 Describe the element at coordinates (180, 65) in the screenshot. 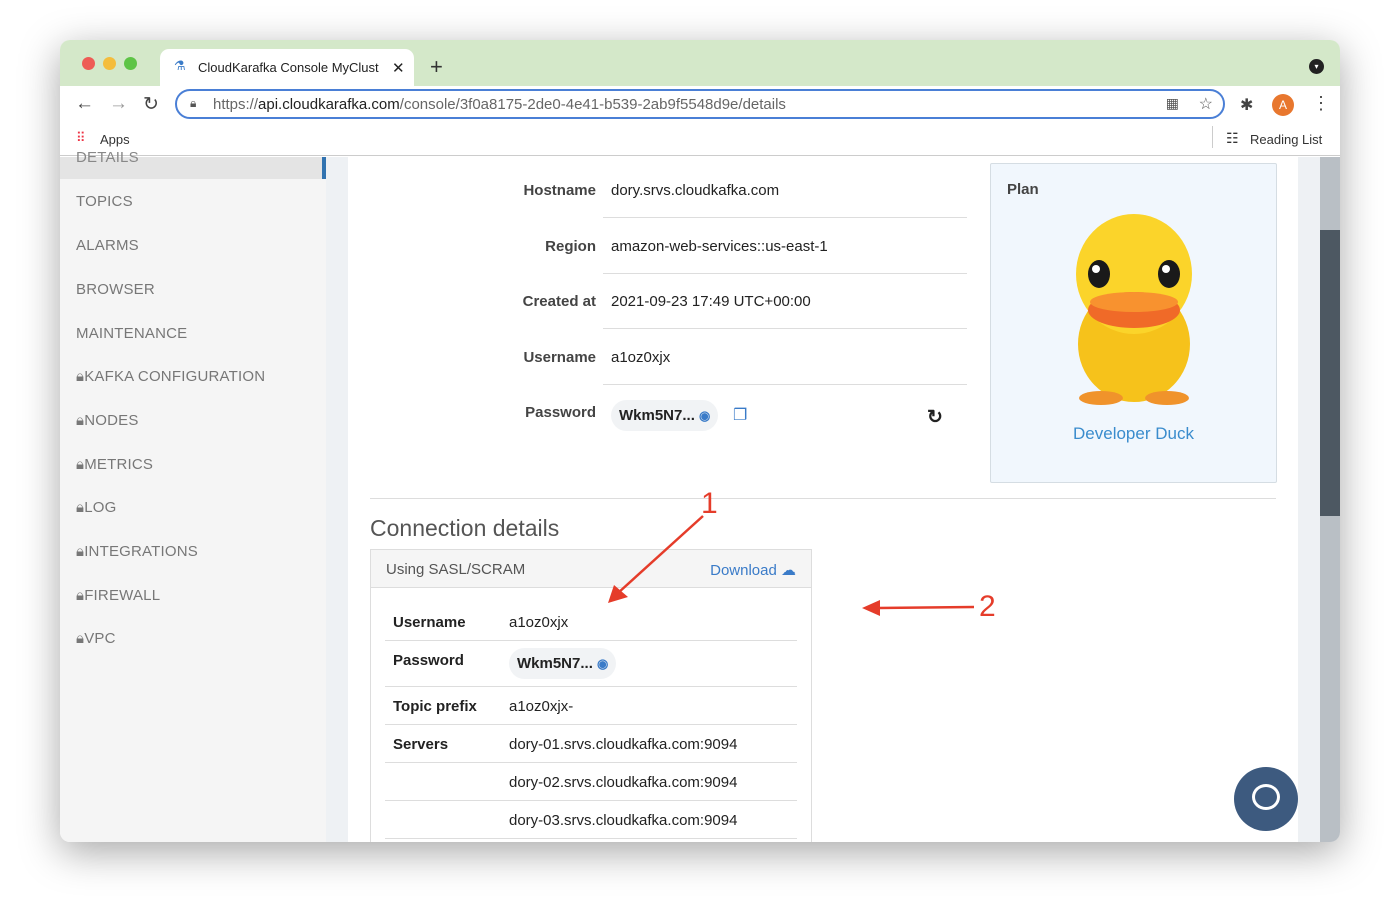

I see `flask-icon: ⚗` at that location.